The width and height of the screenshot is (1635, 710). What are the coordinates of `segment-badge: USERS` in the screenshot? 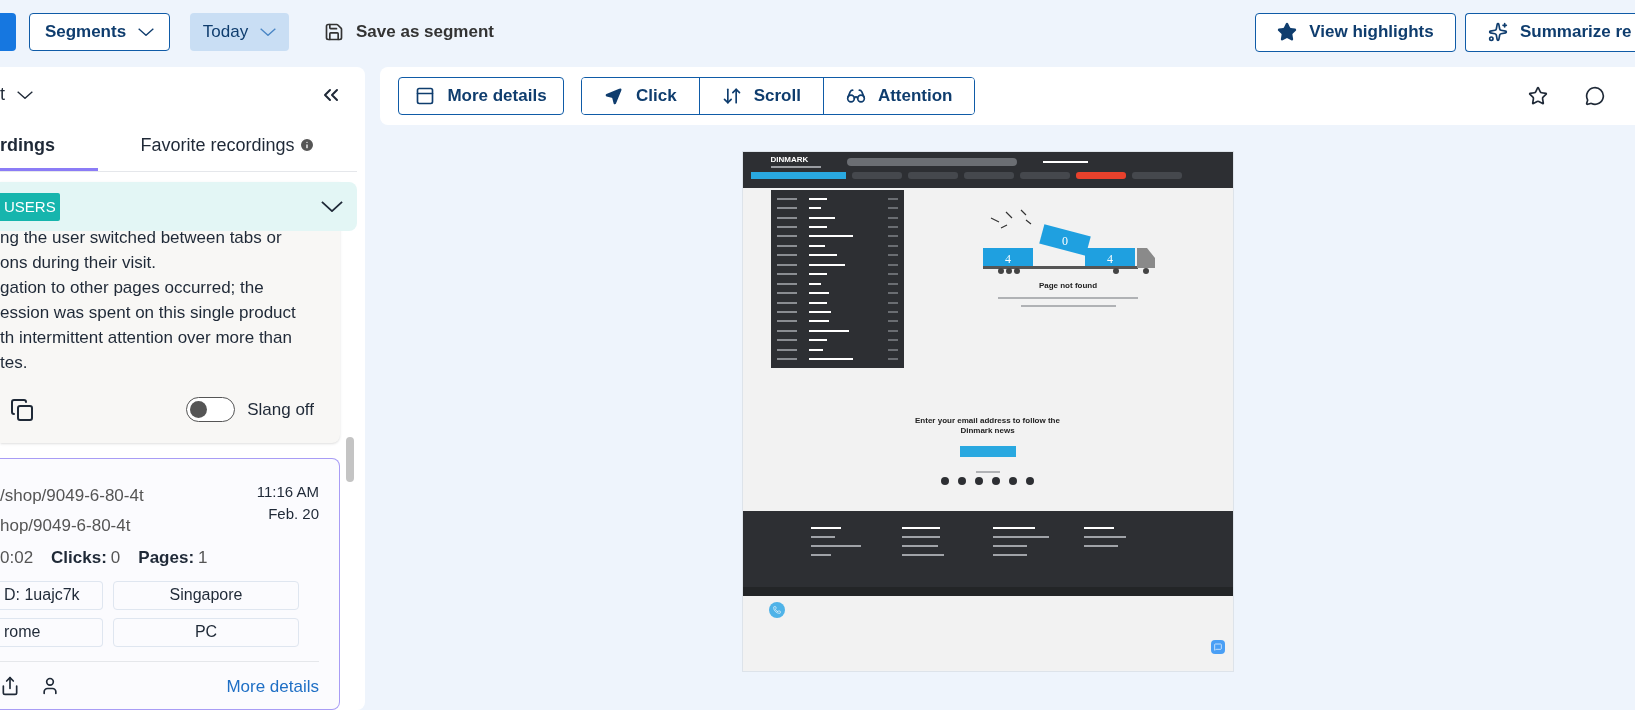 It's located at (30, 206).